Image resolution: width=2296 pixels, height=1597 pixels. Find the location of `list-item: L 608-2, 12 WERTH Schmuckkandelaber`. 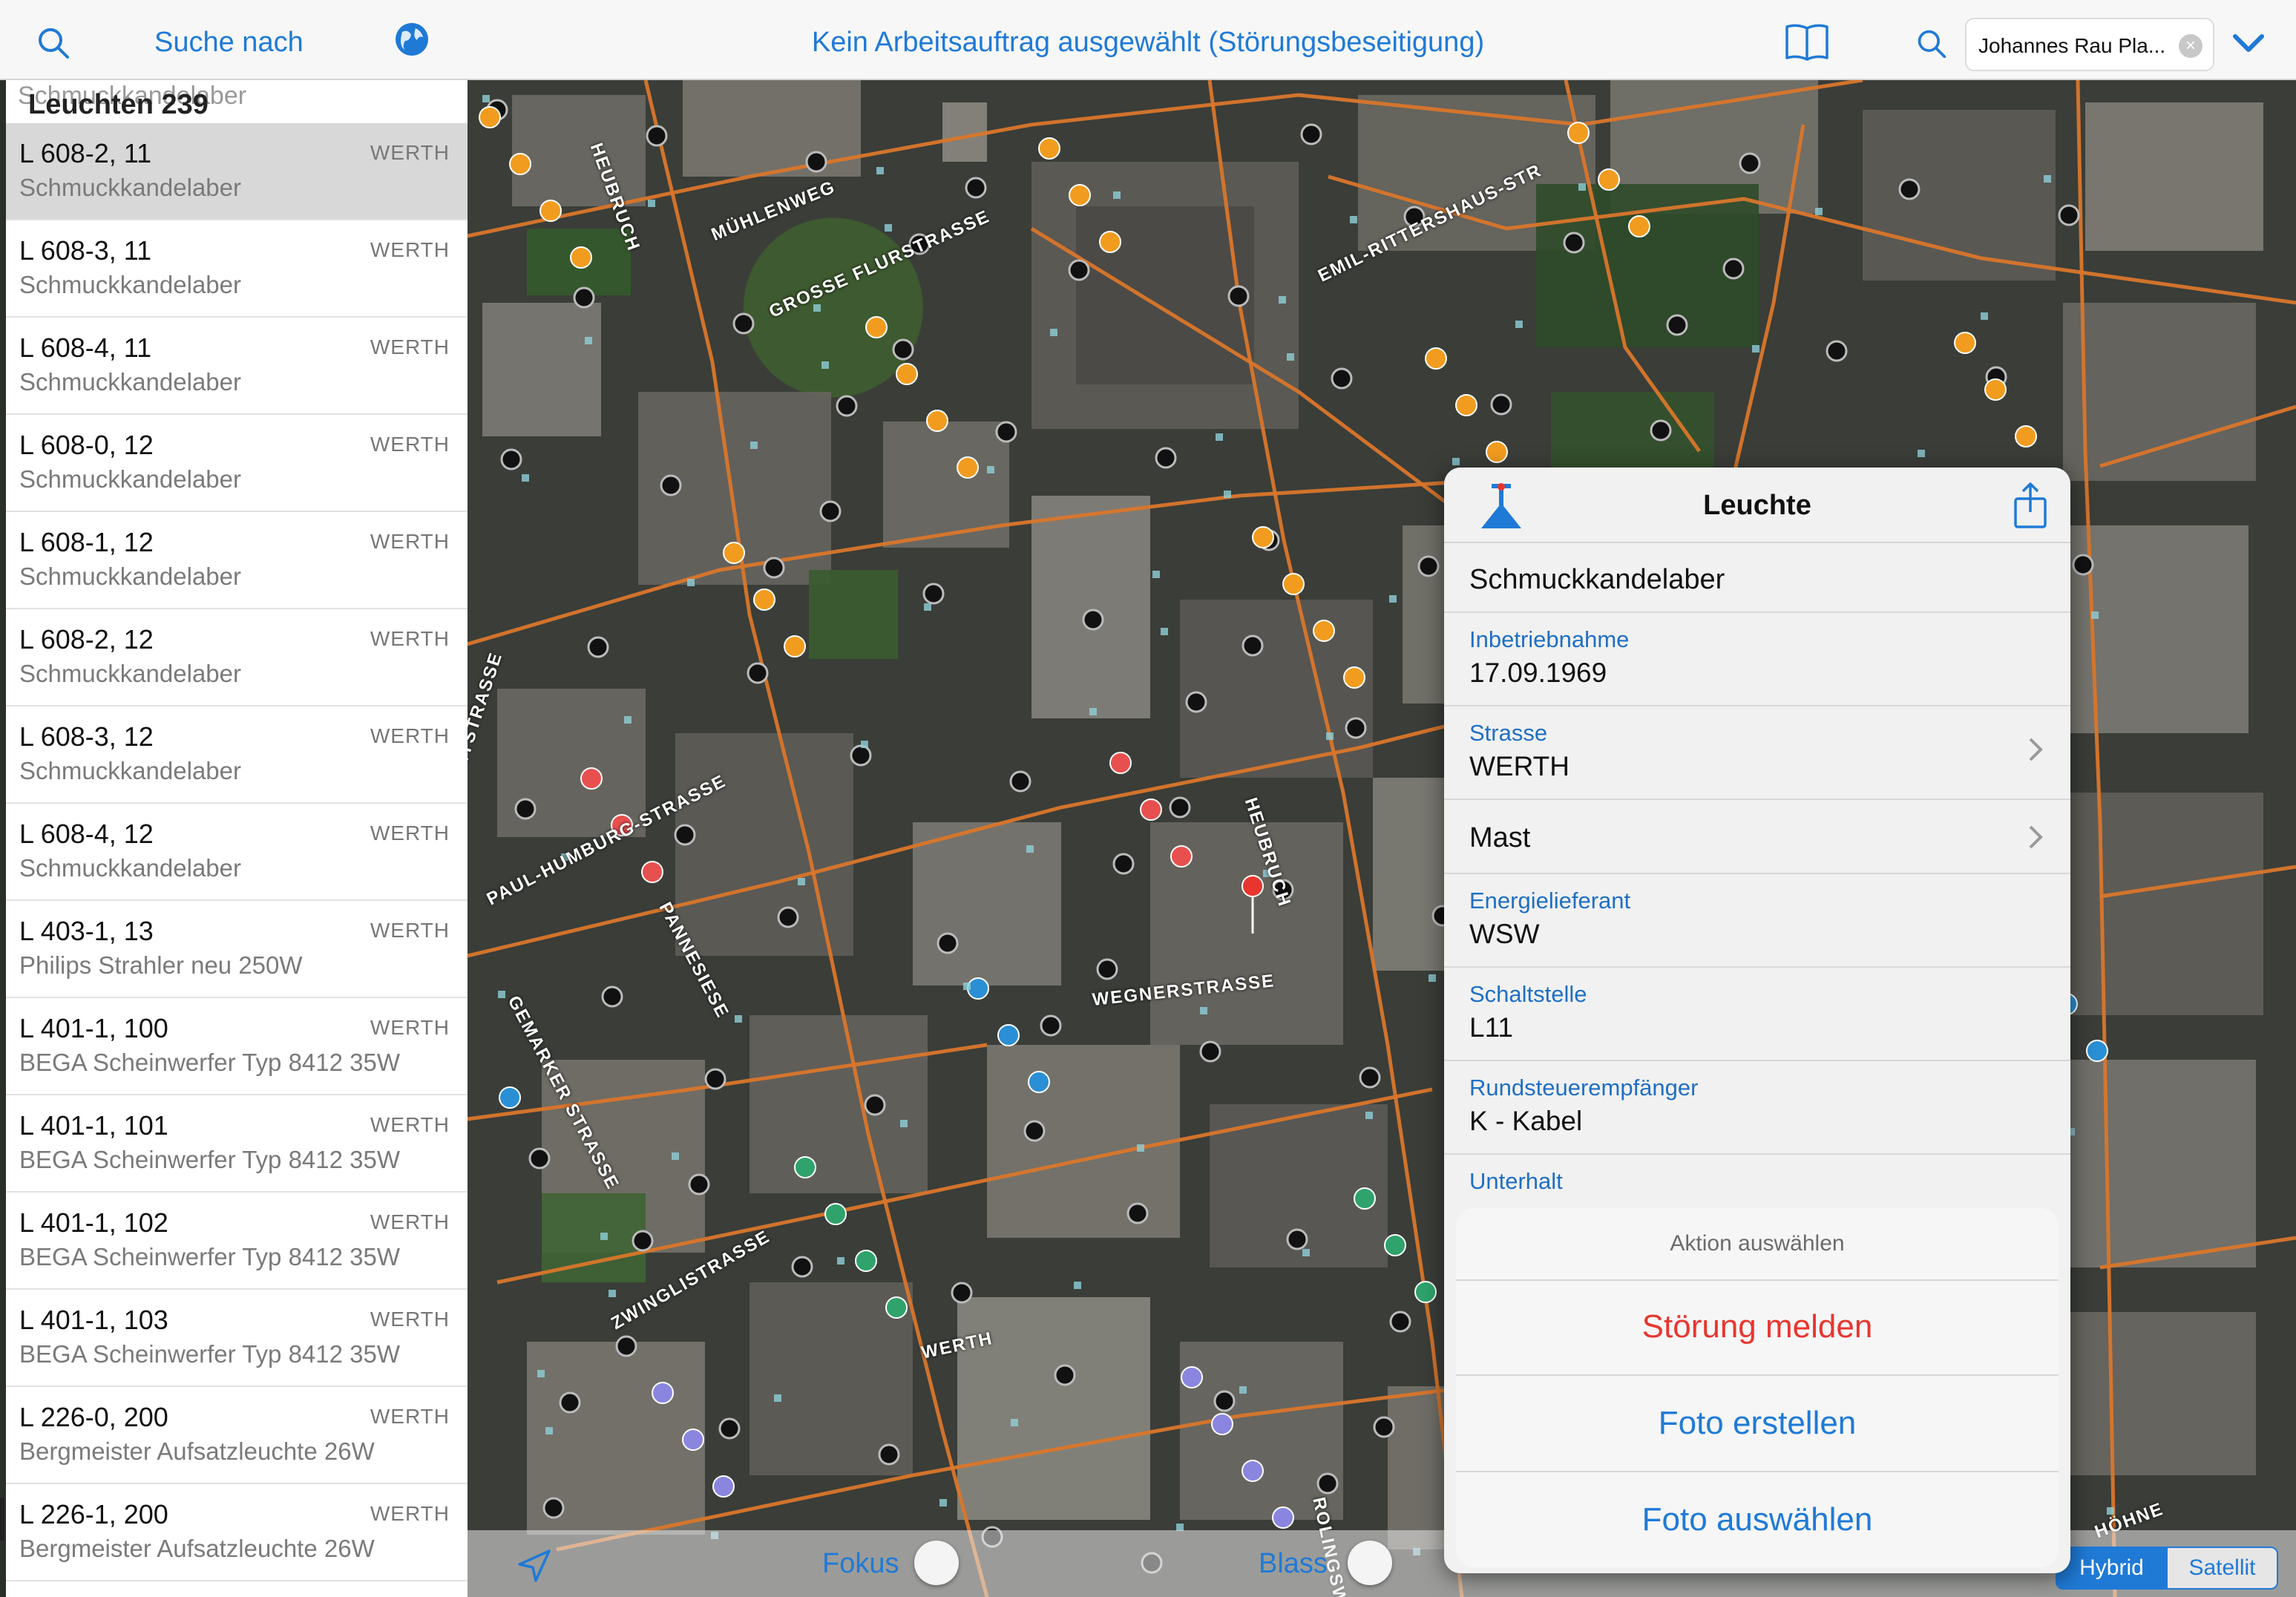

list-item: L 608-2, 12 WERTH Schmuckkandelaber is located at coordinates (237, 657).